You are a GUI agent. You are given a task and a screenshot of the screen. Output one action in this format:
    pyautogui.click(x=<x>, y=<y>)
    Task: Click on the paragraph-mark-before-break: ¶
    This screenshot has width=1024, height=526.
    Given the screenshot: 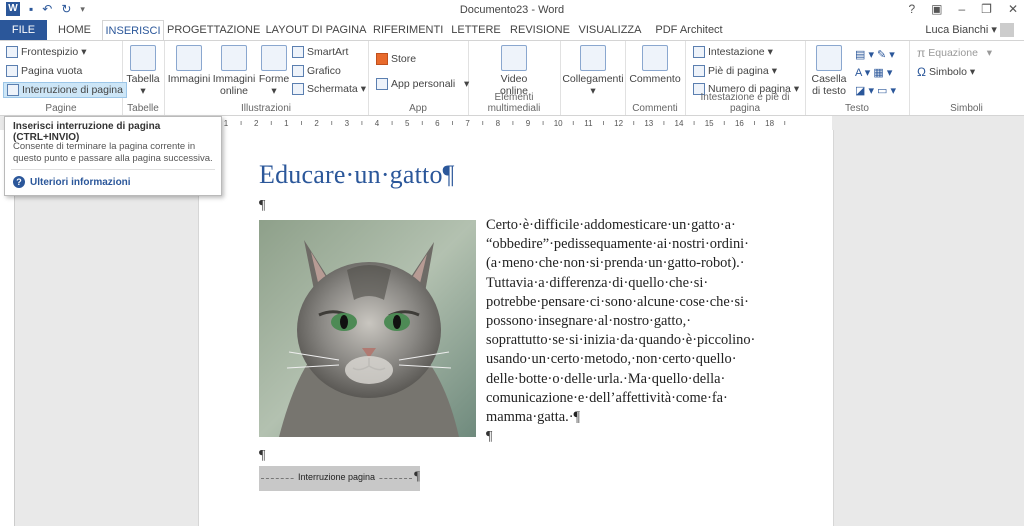 What is the action you would take?
    pyautogui.click(x=262, y=455)
    